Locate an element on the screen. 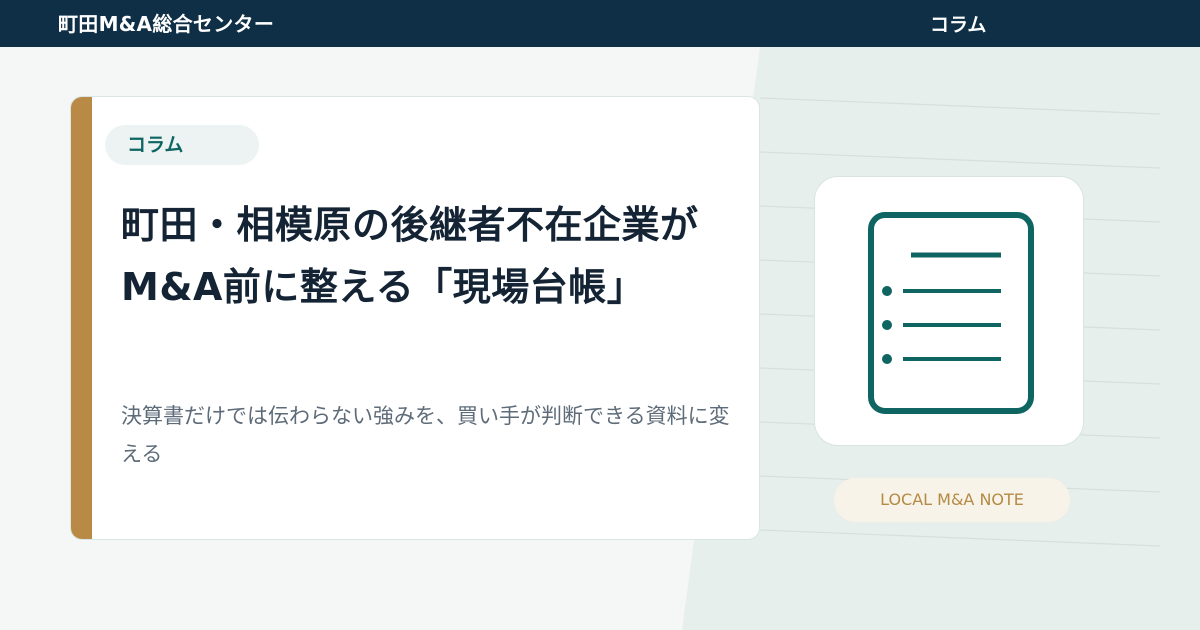  category-tag: コラム is located at coordinates (182, 145).